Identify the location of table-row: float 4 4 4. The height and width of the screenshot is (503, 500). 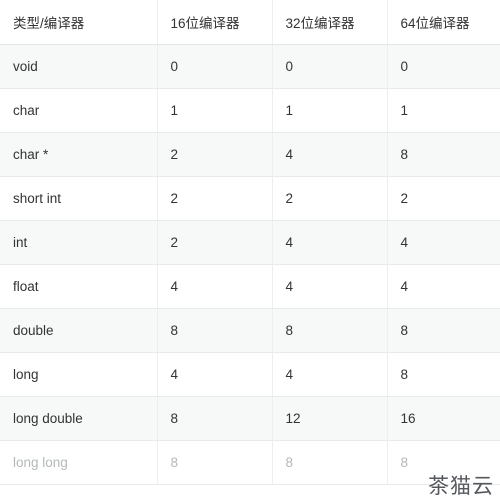
(250, 286).